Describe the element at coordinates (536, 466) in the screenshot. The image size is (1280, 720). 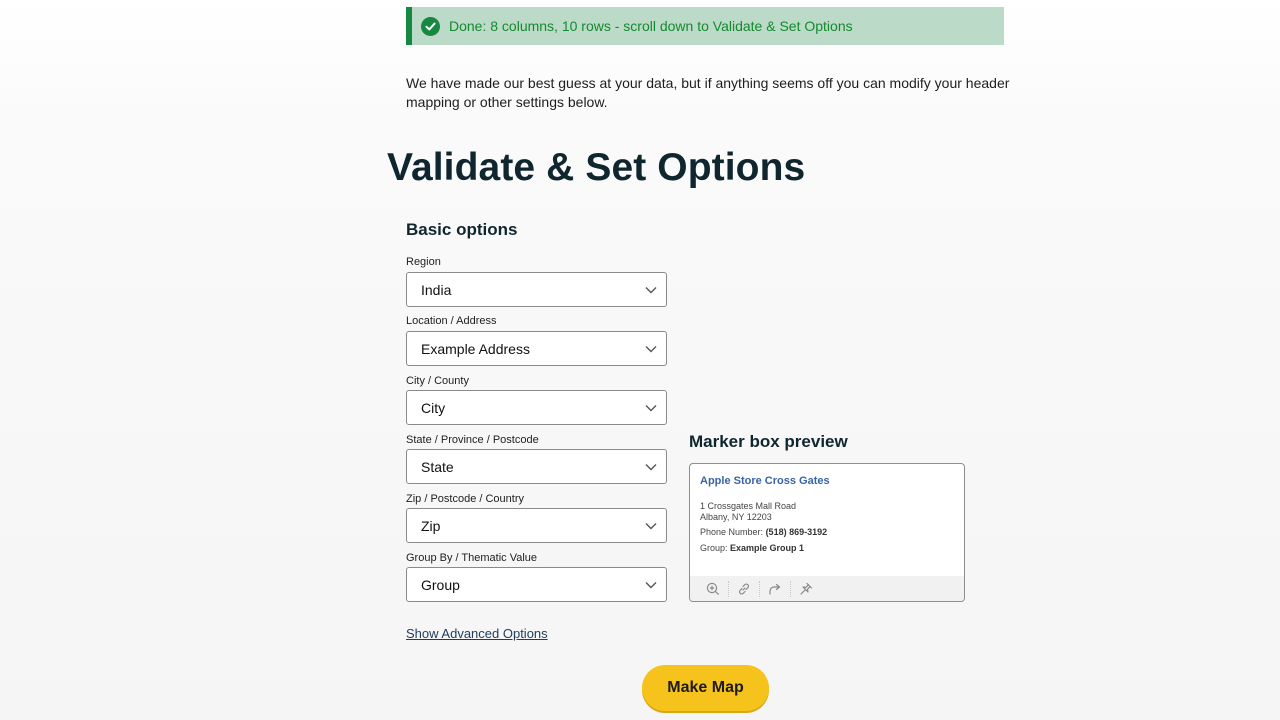
I see `state-select: State` at that location.